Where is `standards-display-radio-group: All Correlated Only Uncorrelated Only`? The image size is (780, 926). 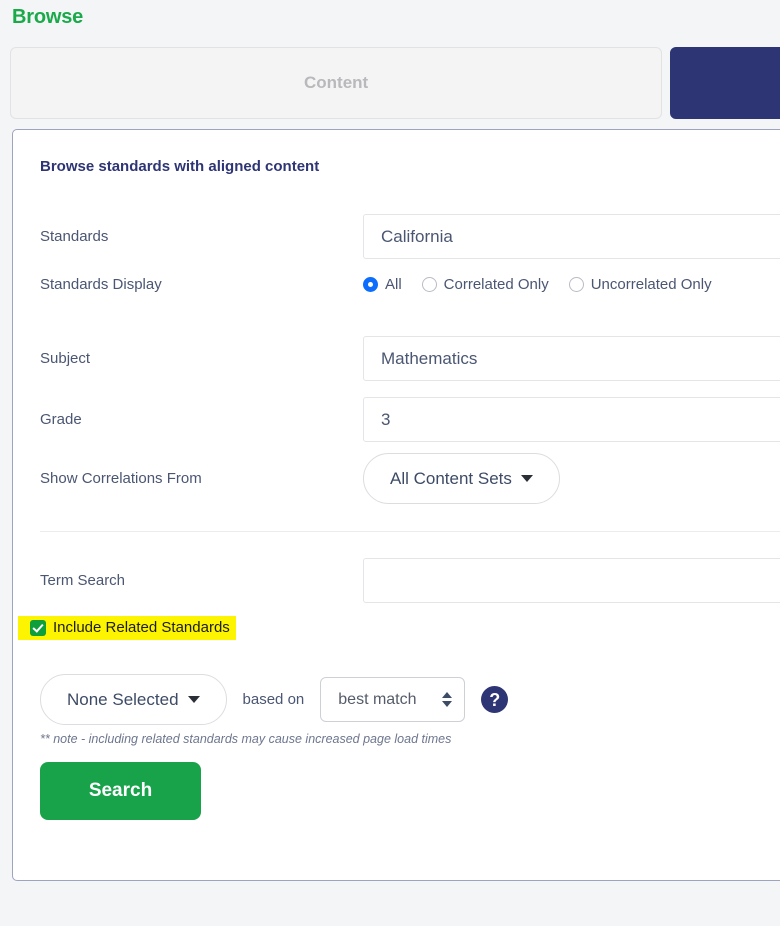 standards-display-radio-group: All Correlated Only Uncorrelated Only is located at coordinates (537, 284).